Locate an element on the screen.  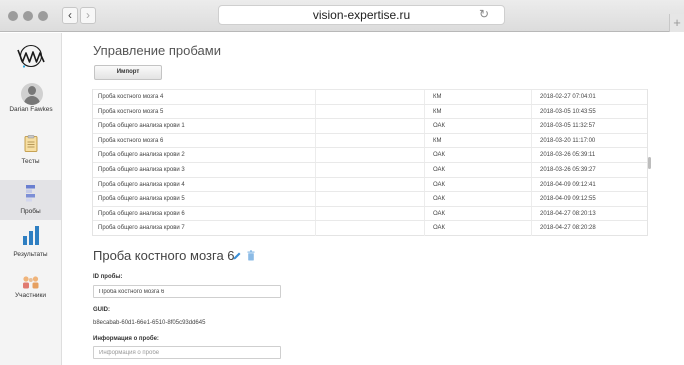
sidebar-item-results: Результаты is located at coordinates (30, 243).